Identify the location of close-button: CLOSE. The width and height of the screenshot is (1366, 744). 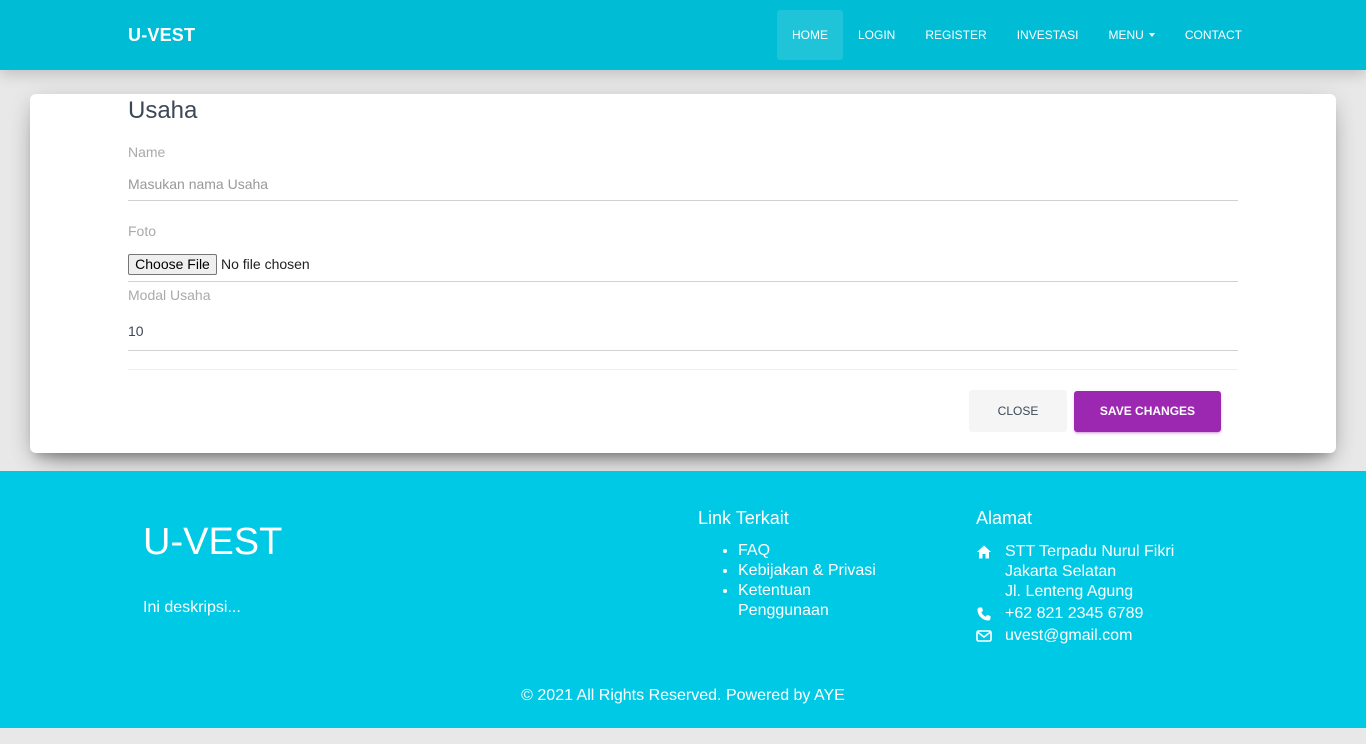
(1018, 411).